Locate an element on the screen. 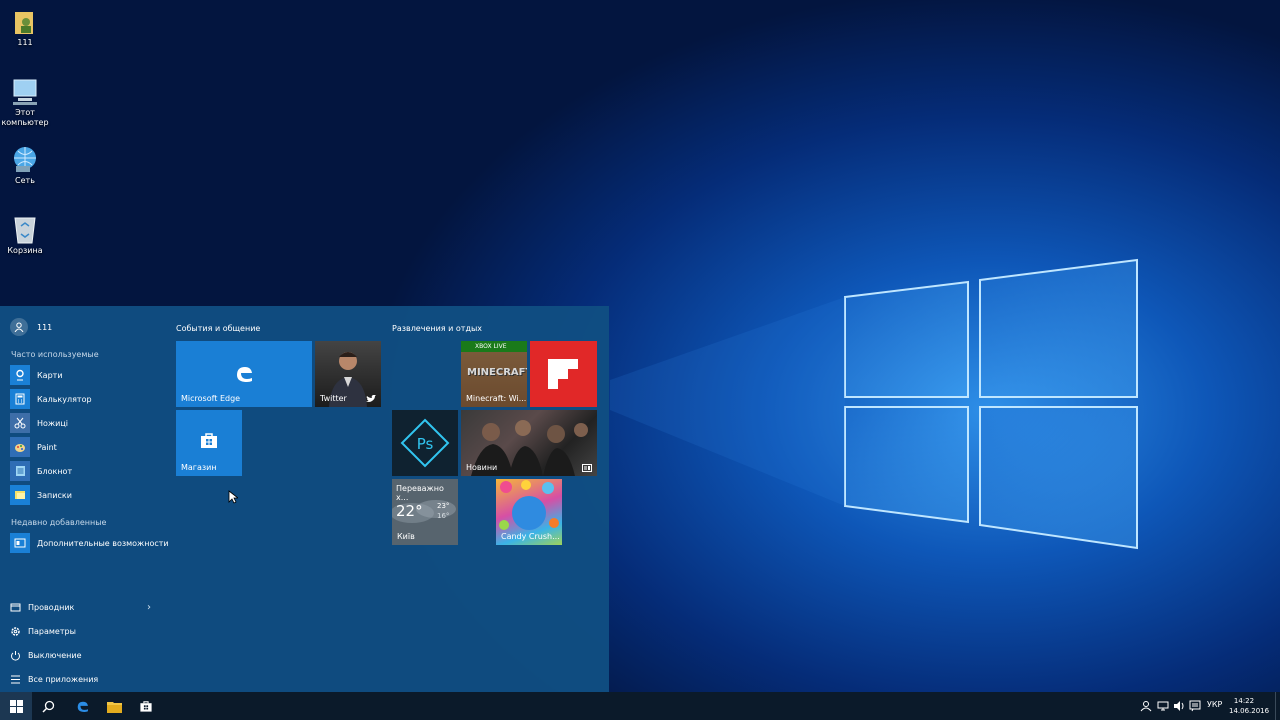 Image resolution: width=1280 pixels, height=720 pixels. tile-label: Twitter is located at coordinates (333, 398).